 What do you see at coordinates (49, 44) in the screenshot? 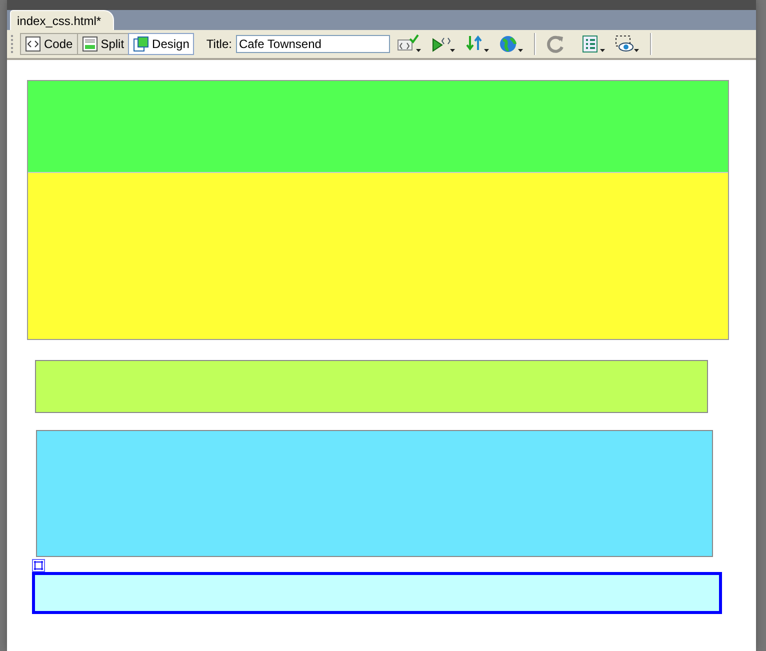
I see `code-view-button: Code` at bounding box center [49, 44].